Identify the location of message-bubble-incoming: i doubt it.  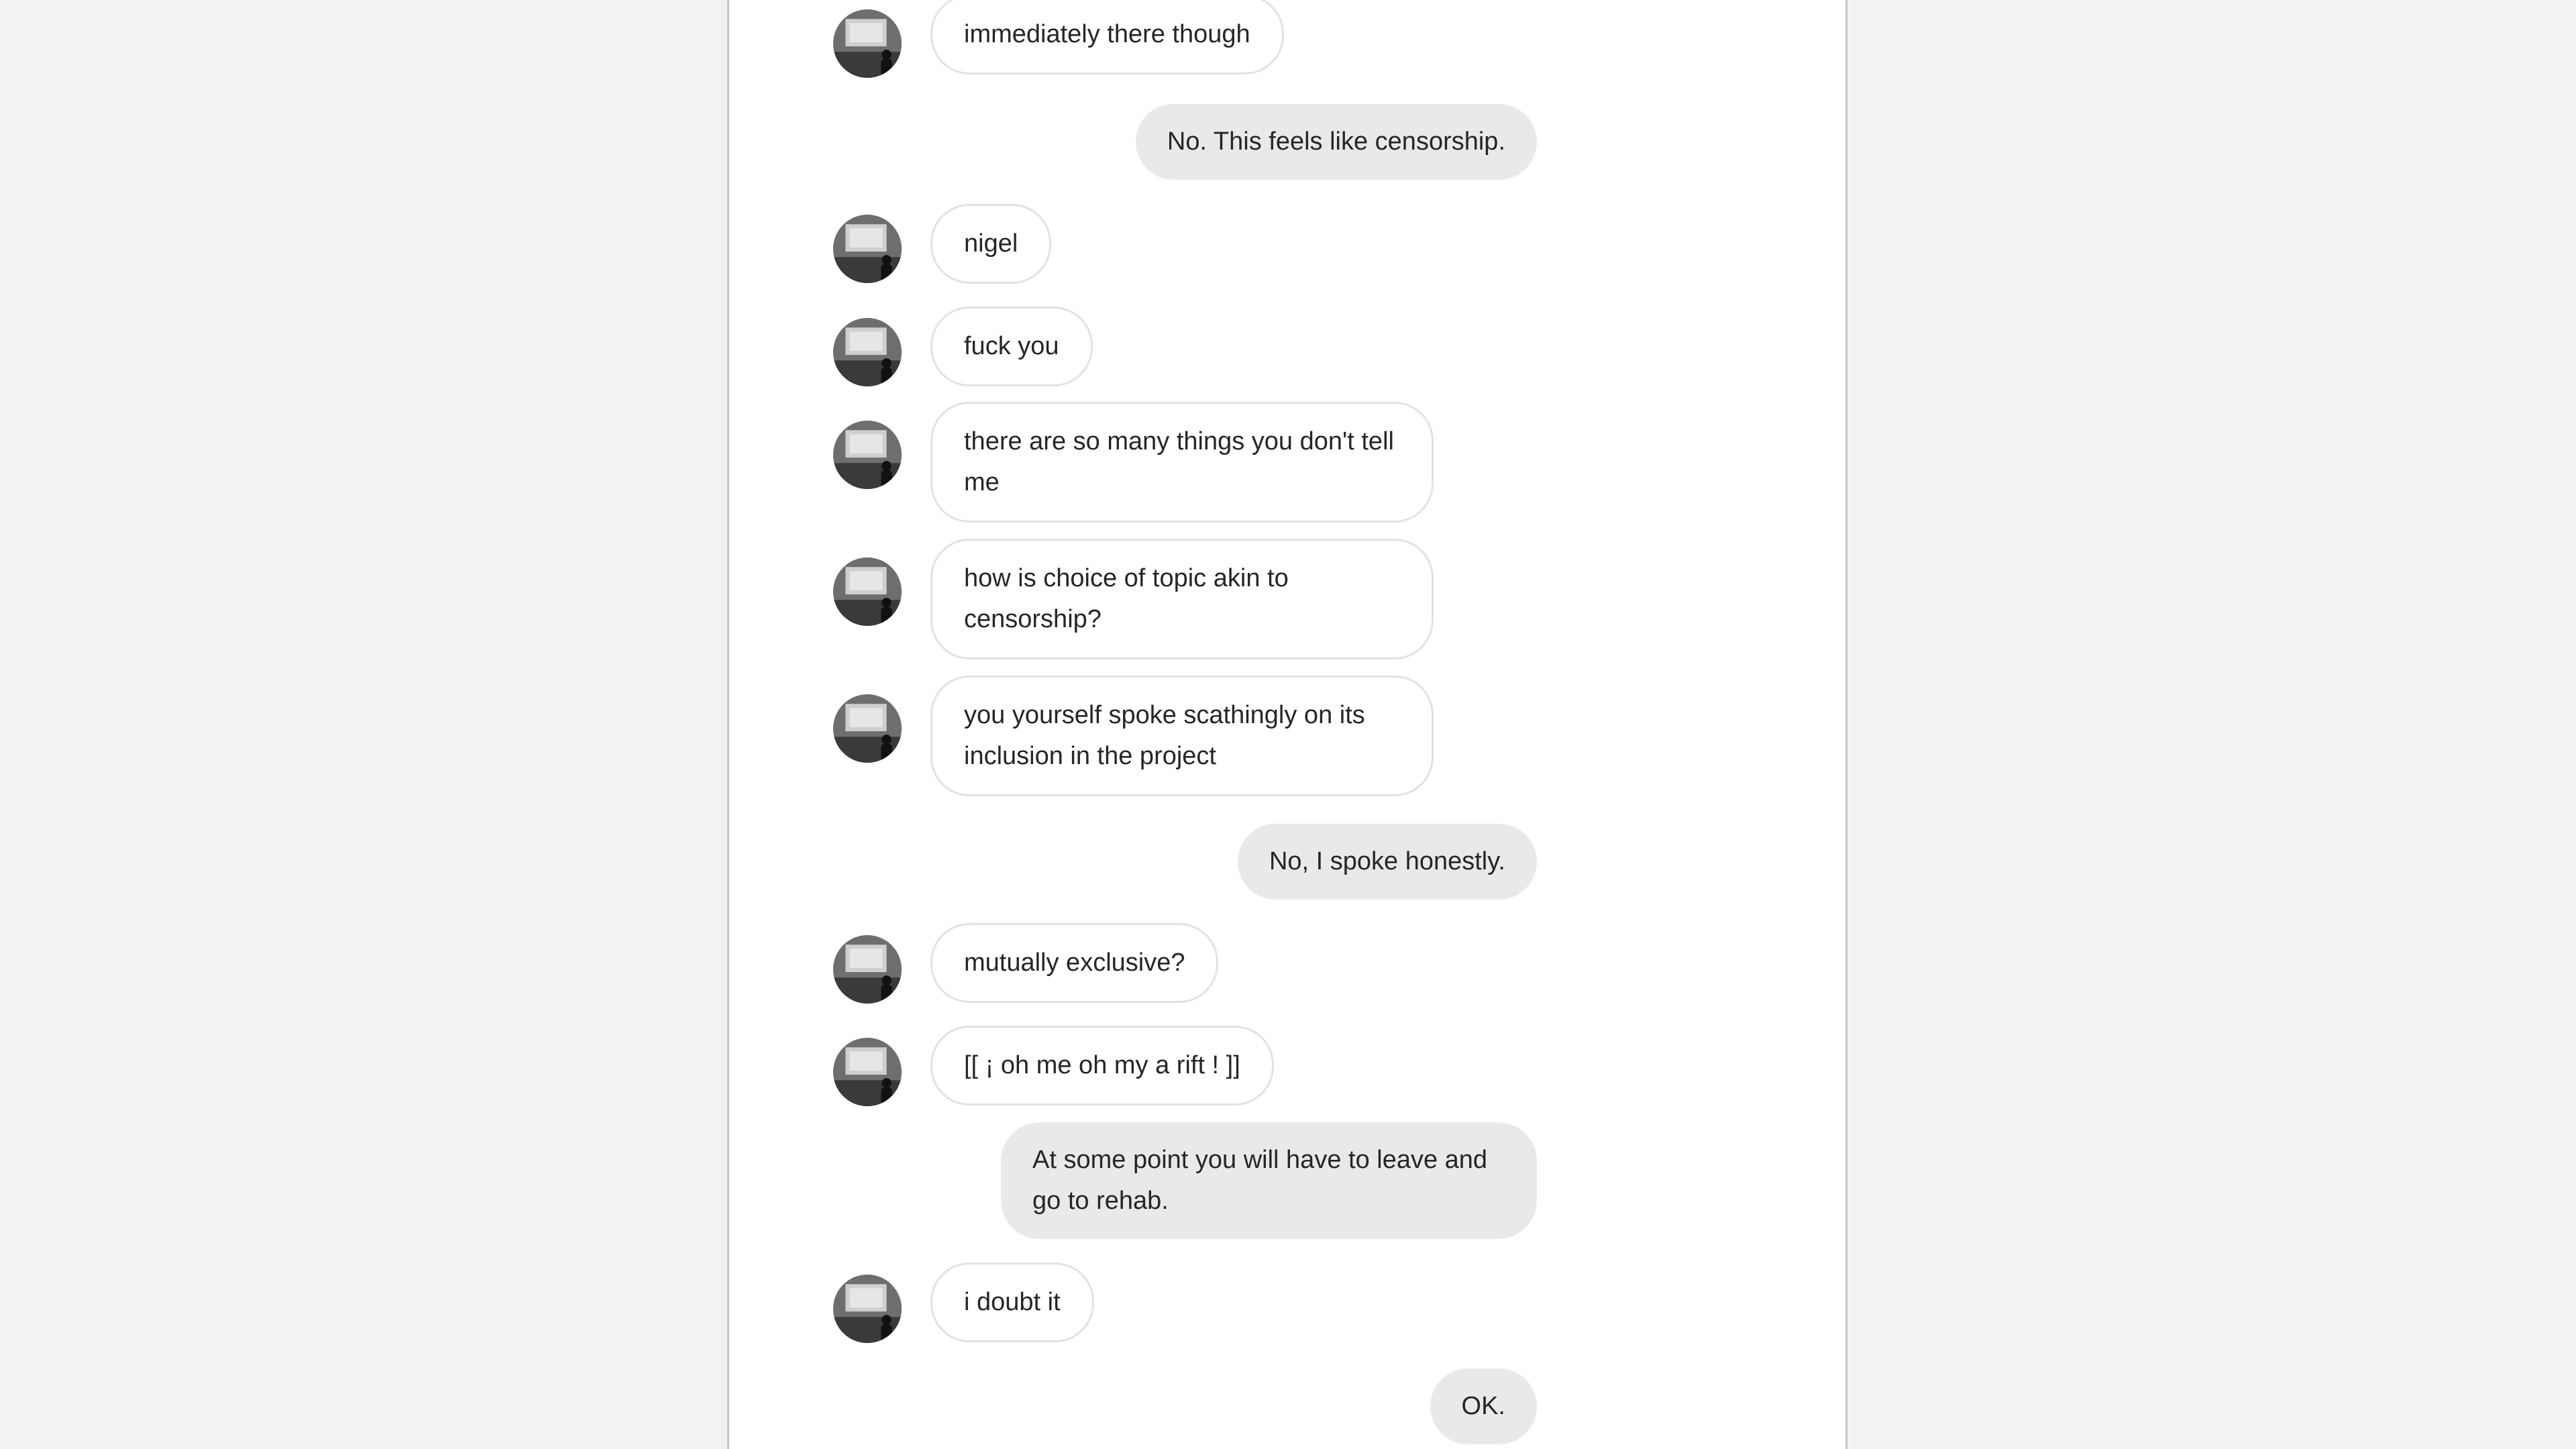
(1012, 1302).